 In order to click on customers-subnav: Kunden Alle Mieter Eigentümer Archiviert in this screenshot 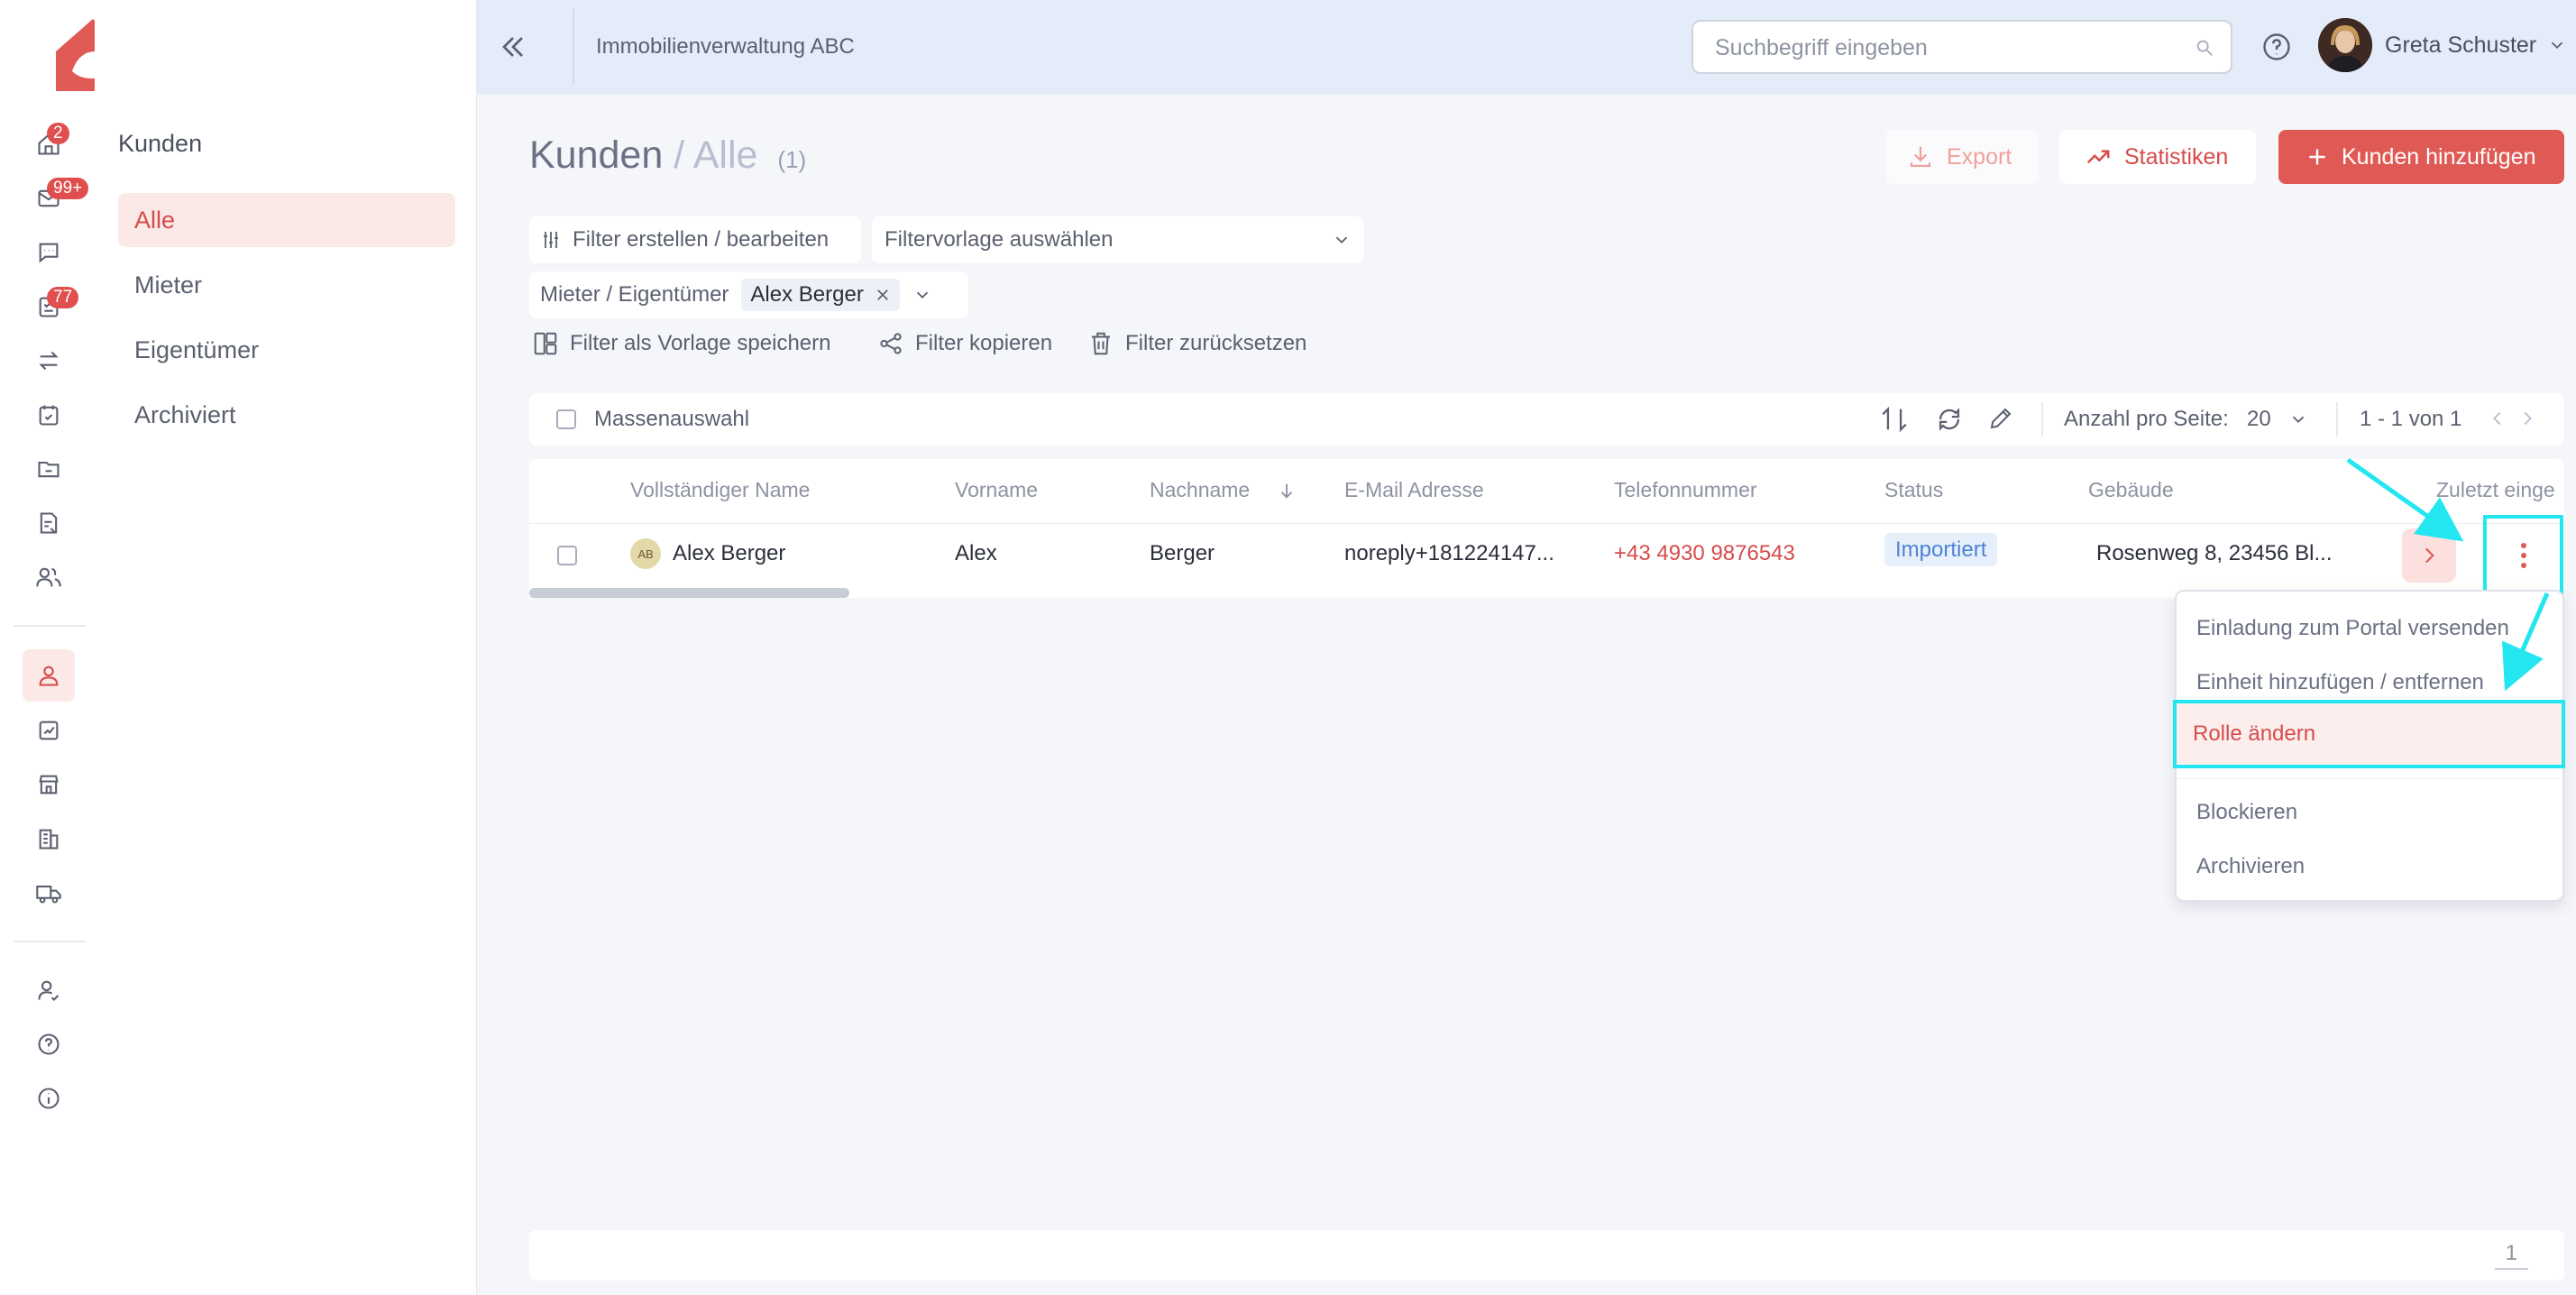, I will do `click(286, 648)`.